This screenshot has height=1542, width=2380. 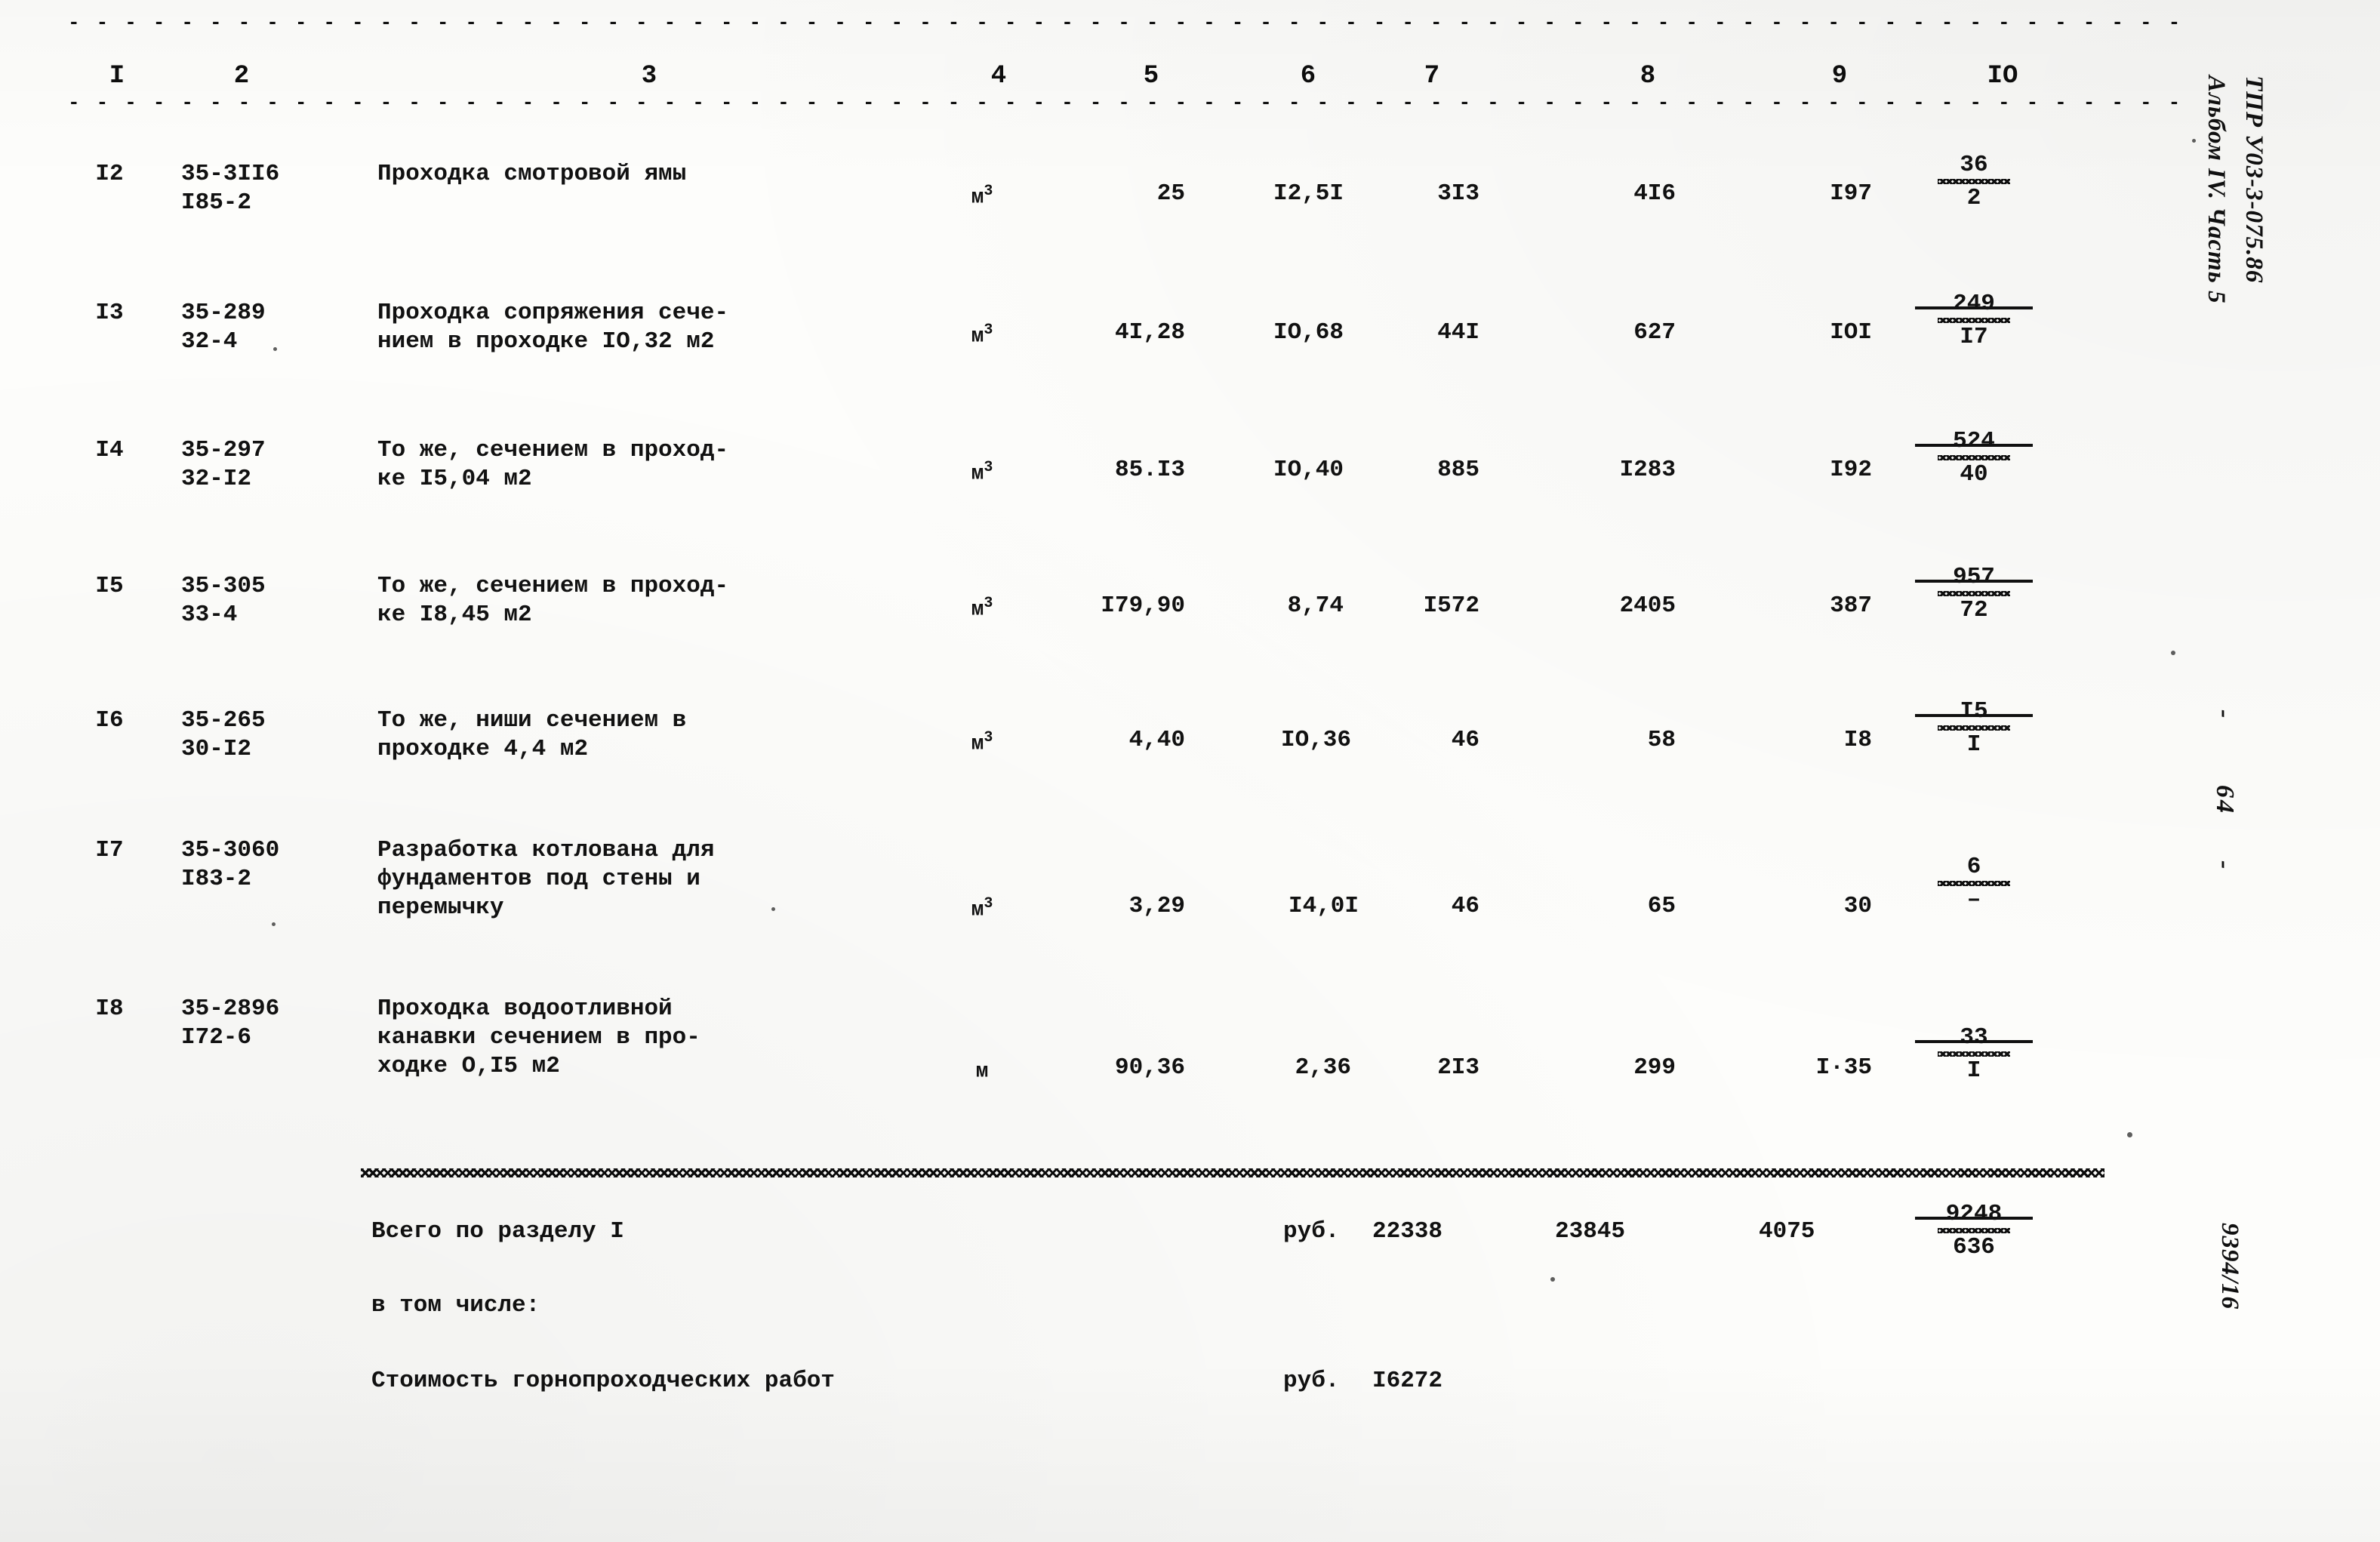 I want to click on row-col6: IO,40, so click(x=1308, y=470).